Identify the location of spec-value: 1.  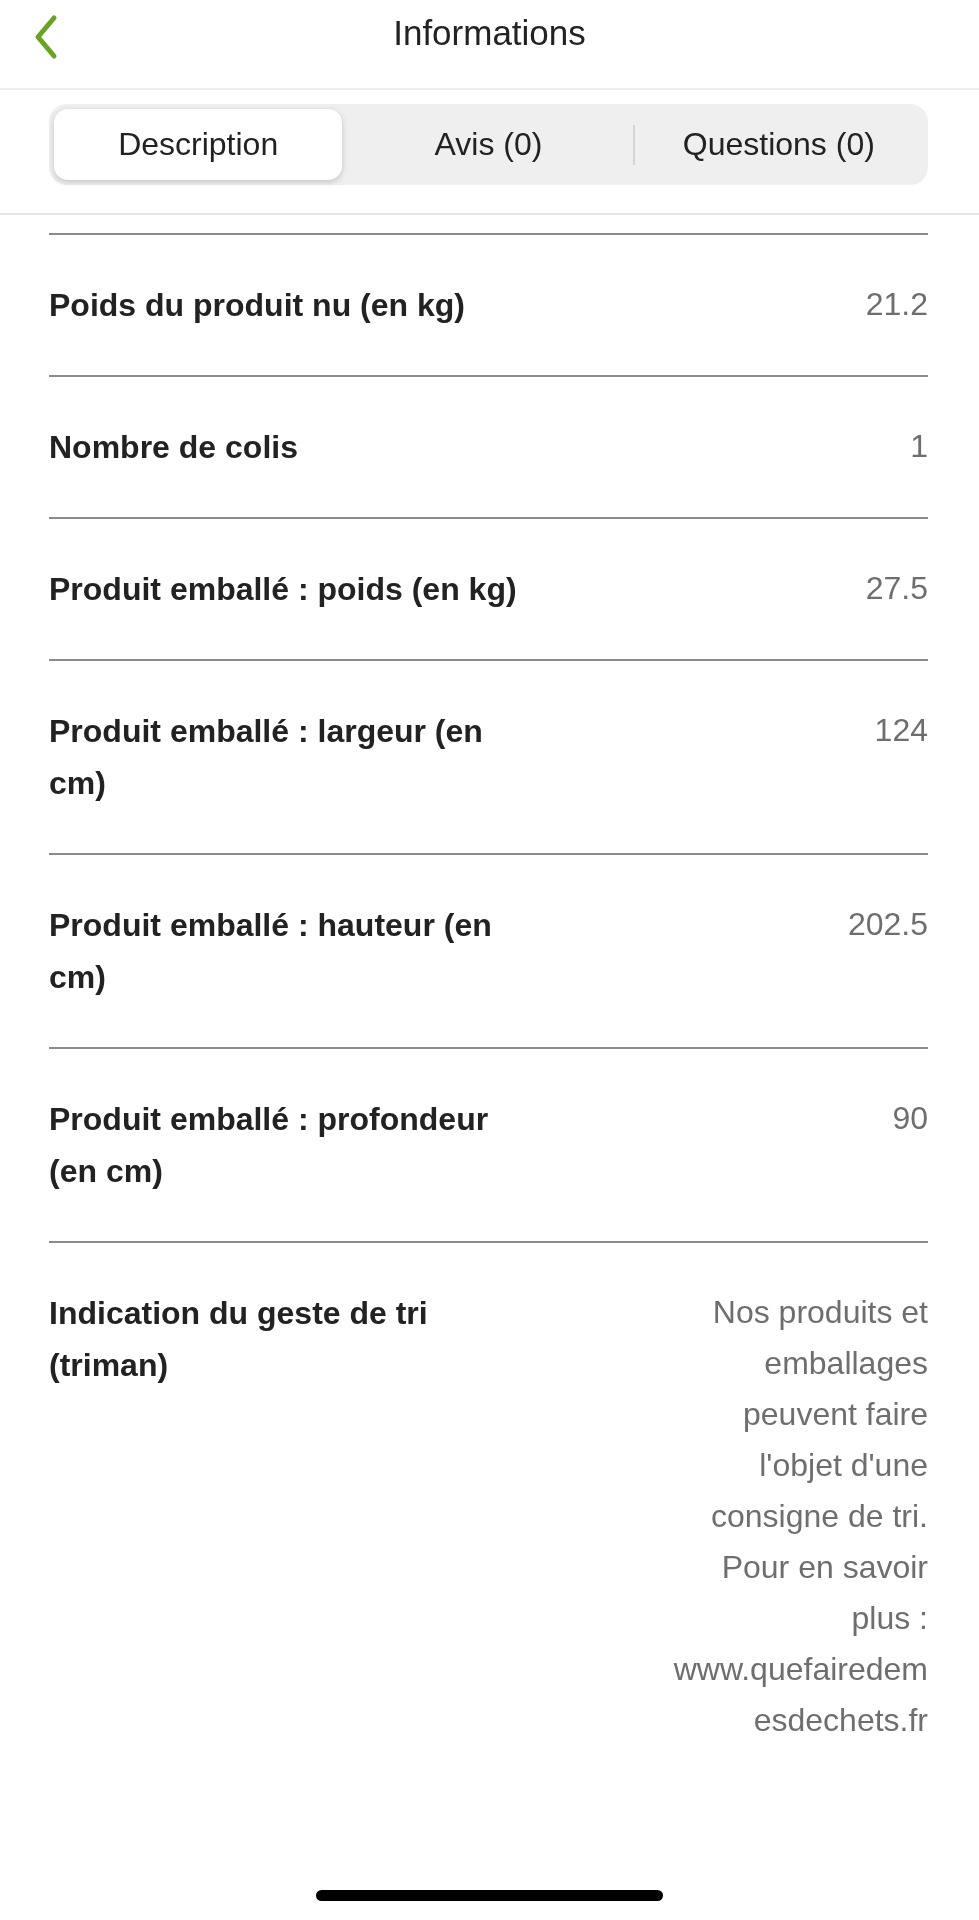
(919, 446).